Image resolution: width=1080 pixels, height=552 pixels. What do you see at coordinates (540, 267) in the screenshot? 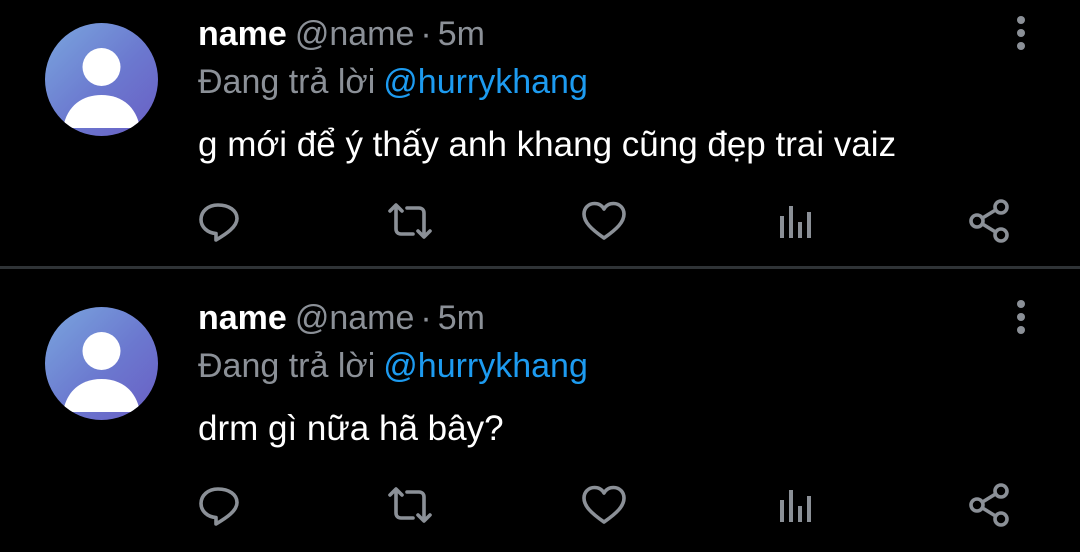
I see `tweet-divider` at bounding box center [540, 267].